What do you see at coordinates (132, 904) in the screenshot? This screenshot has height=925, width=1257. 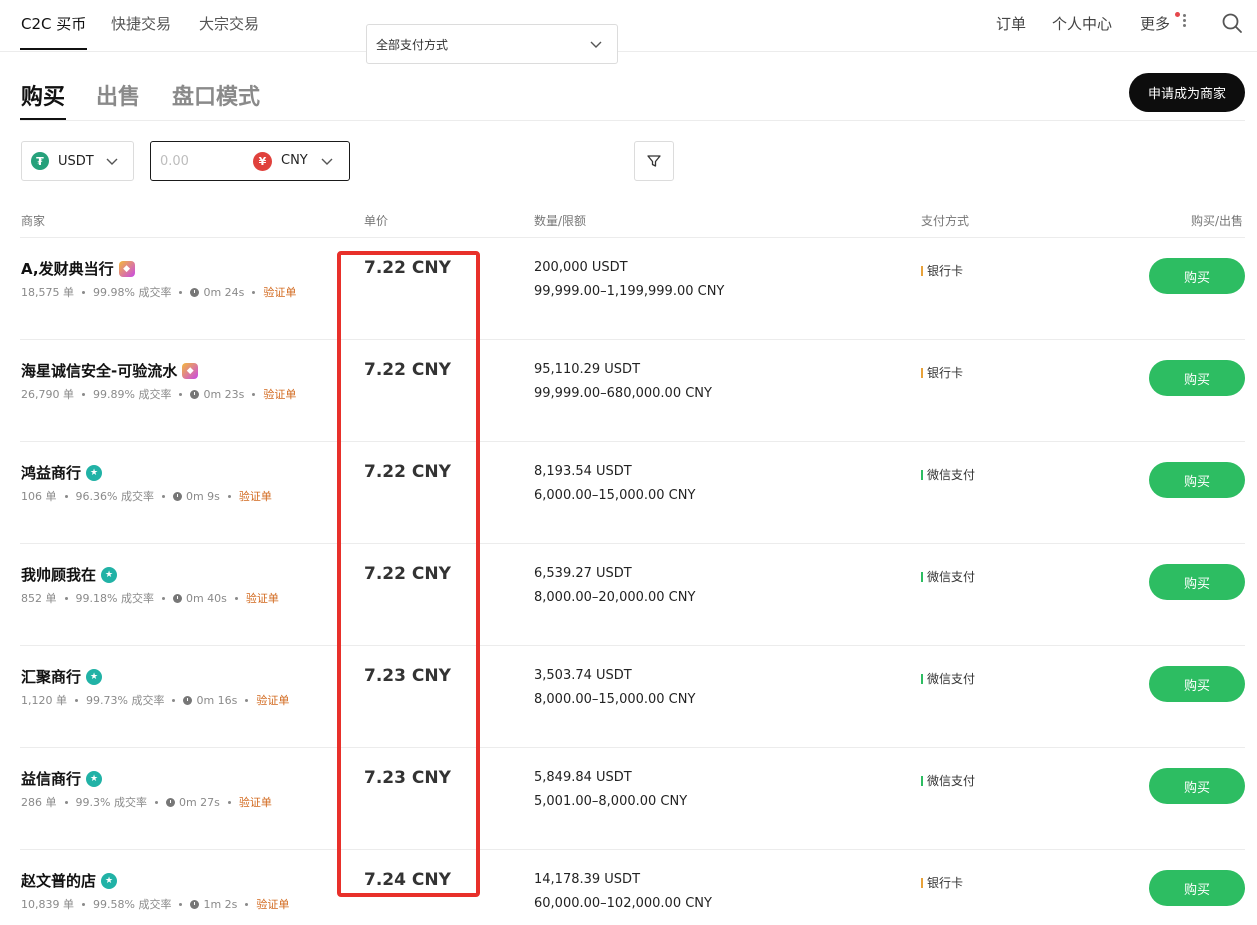 I see `completion-rate: 99.58% 成交率` at bounding box center [132, 904].